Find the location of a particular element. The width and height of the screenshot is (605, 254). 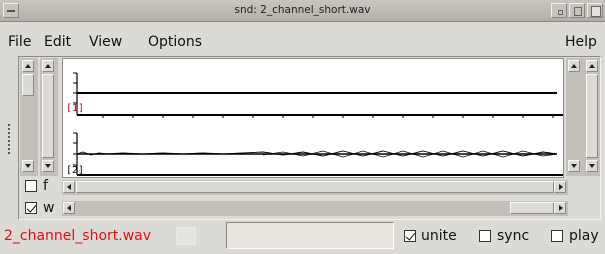

play-checkbox-label: play is located at coordinates (584, 236).